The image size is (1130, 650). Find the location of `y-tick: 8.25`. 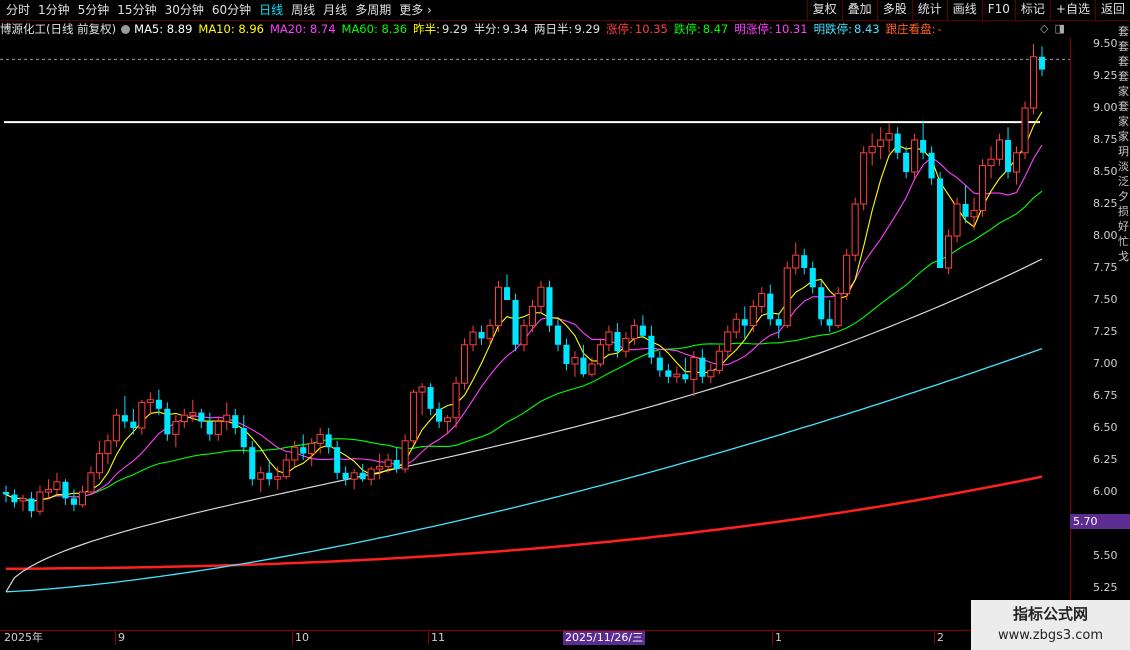

y-tick: 8.25 is located at coordinates (1105, 203).